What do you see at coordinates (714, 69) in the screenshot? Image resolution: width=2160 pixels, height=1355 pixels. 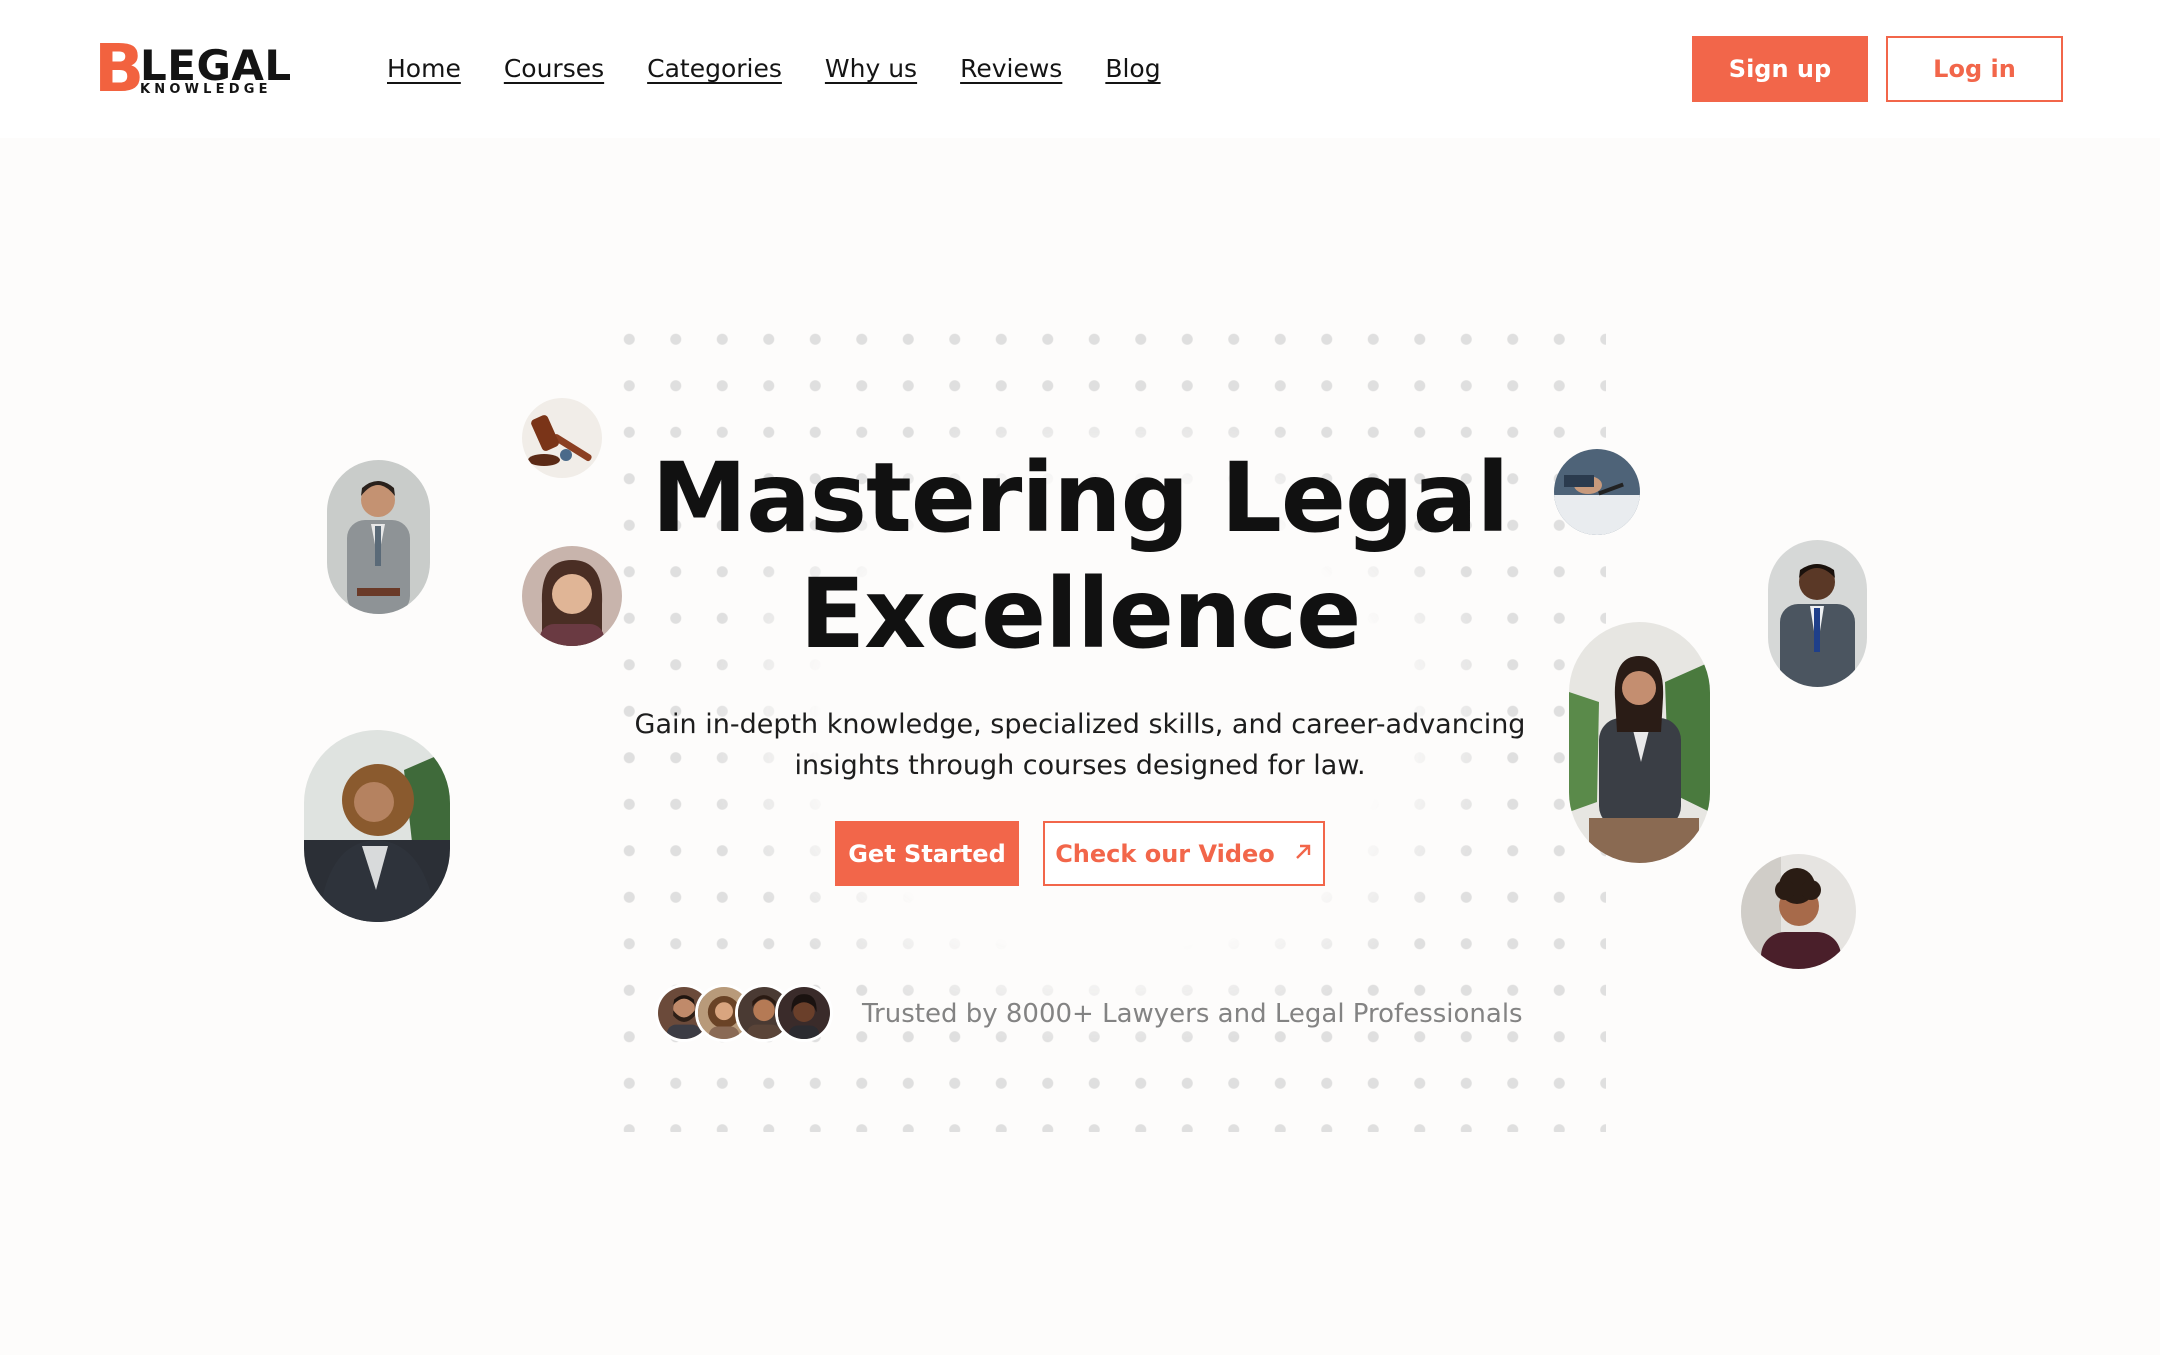 I see `nav-categories-link: Categories` at bounding box center [714, 69].